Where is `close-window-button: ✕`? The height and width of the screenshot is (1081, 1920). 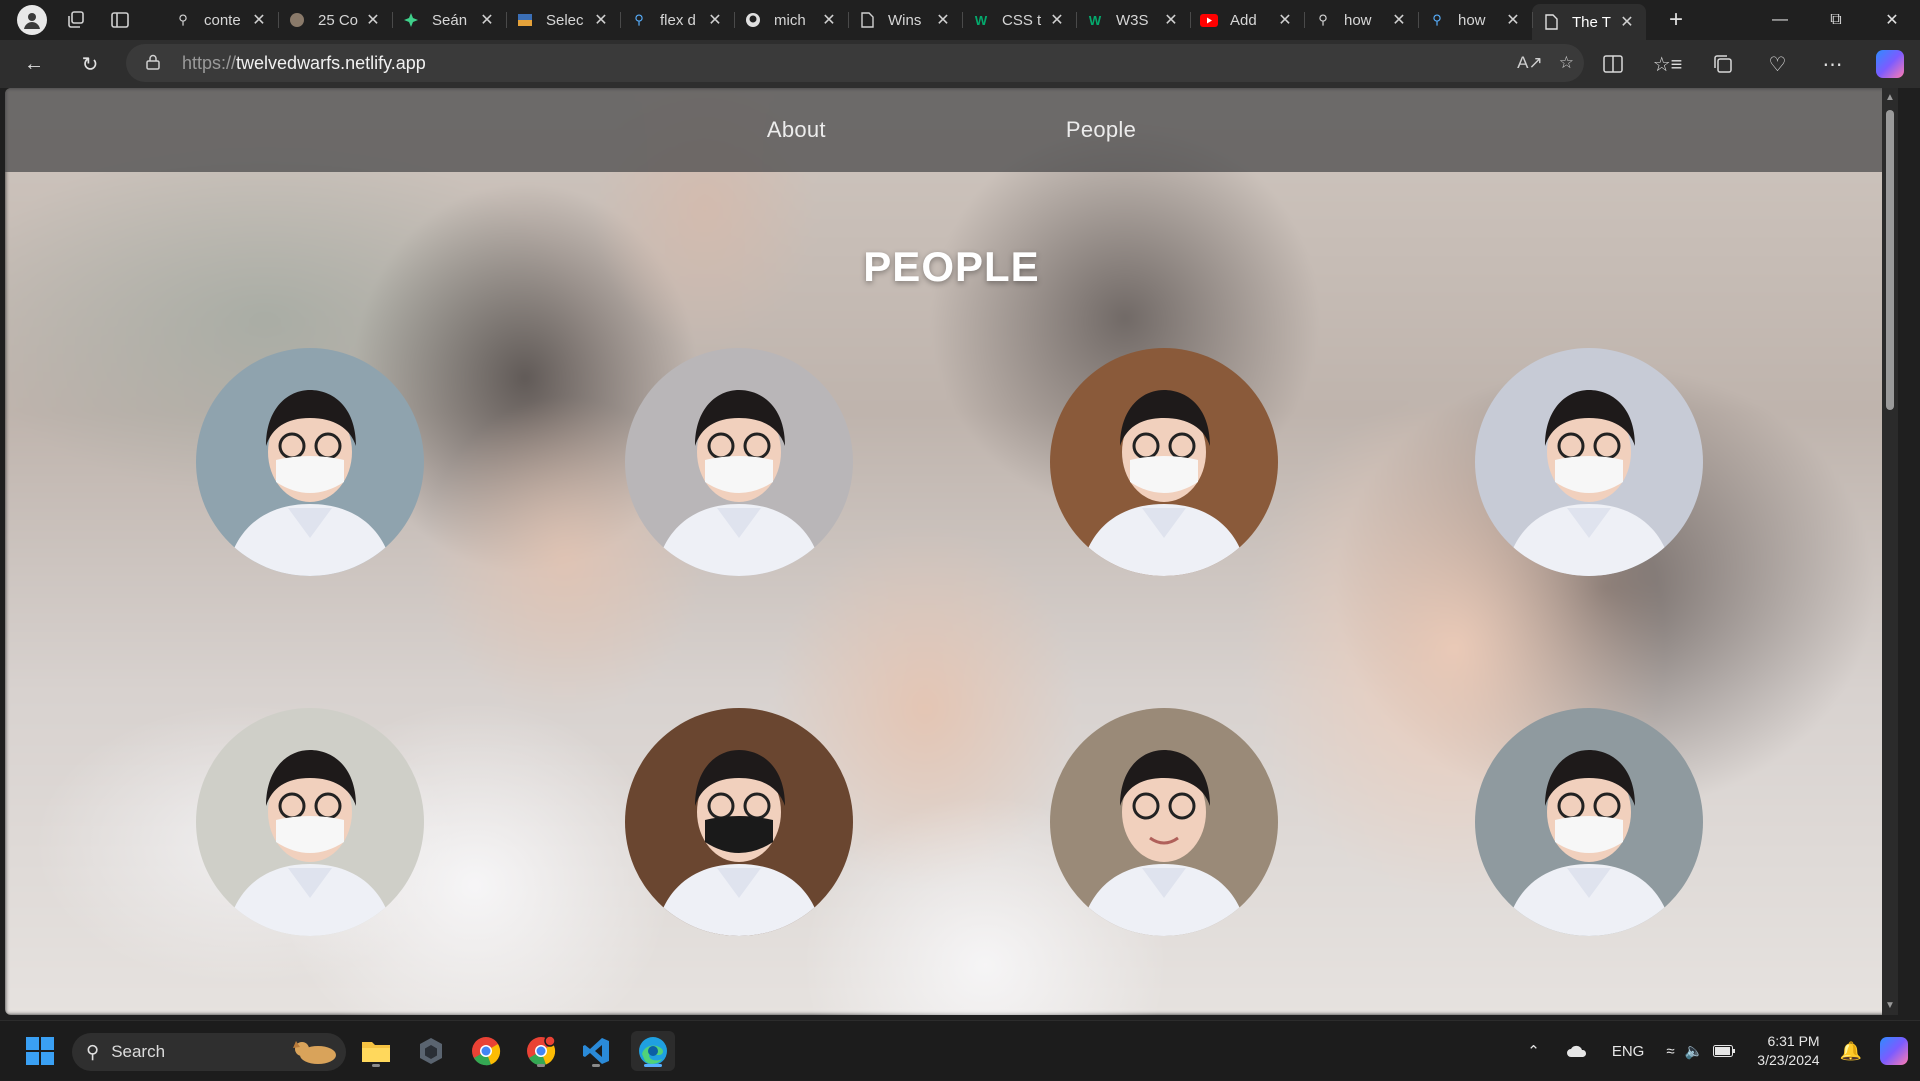
close-window-button: ✕ is located at coordinates (1892, 20).